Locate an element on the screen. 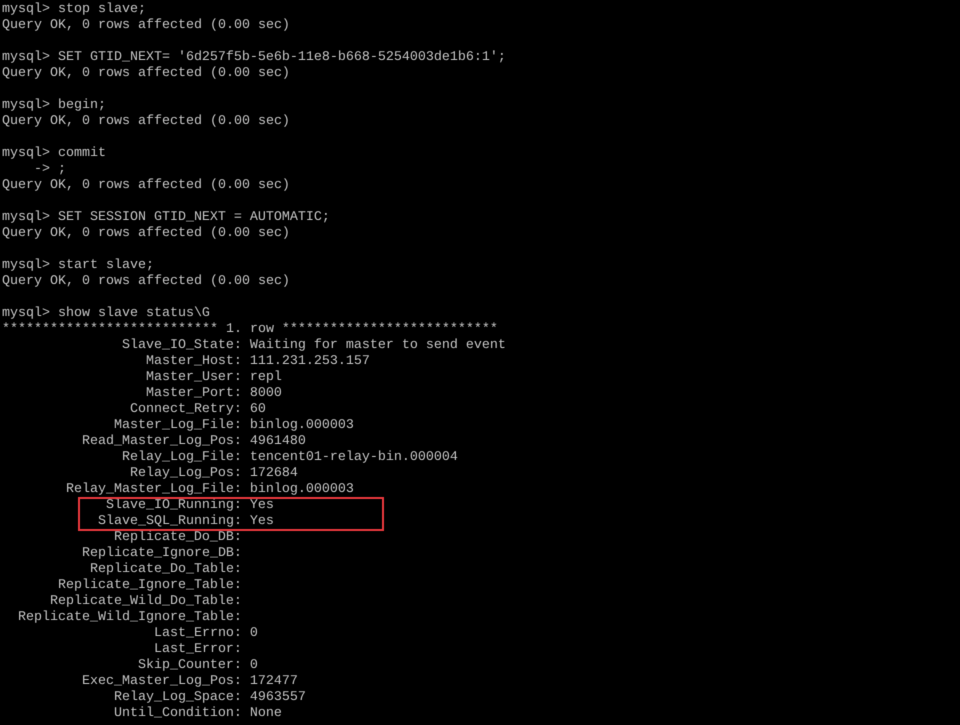  field-name: Relay_Log_Space: is located at coordinates (177, 698).